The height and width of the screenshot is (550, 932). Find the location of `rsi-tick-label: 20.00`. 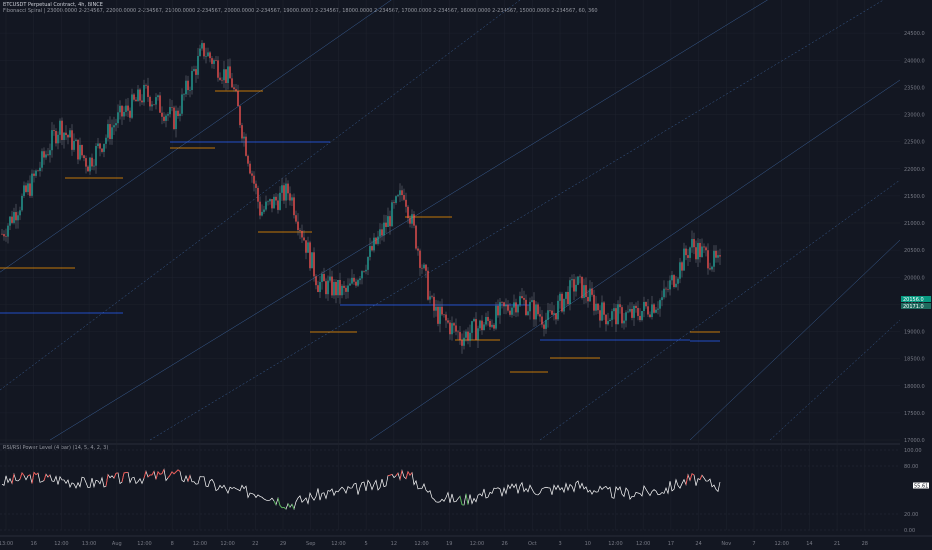

rsi-tick-label: 20.00 is located at coordinates (911, 515).